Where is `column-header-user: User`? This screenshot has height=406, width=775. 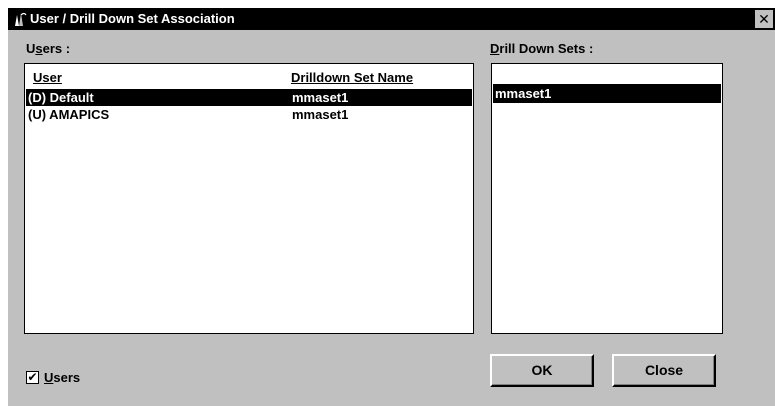
column-header-user: User is located at coordinates (47, 77).